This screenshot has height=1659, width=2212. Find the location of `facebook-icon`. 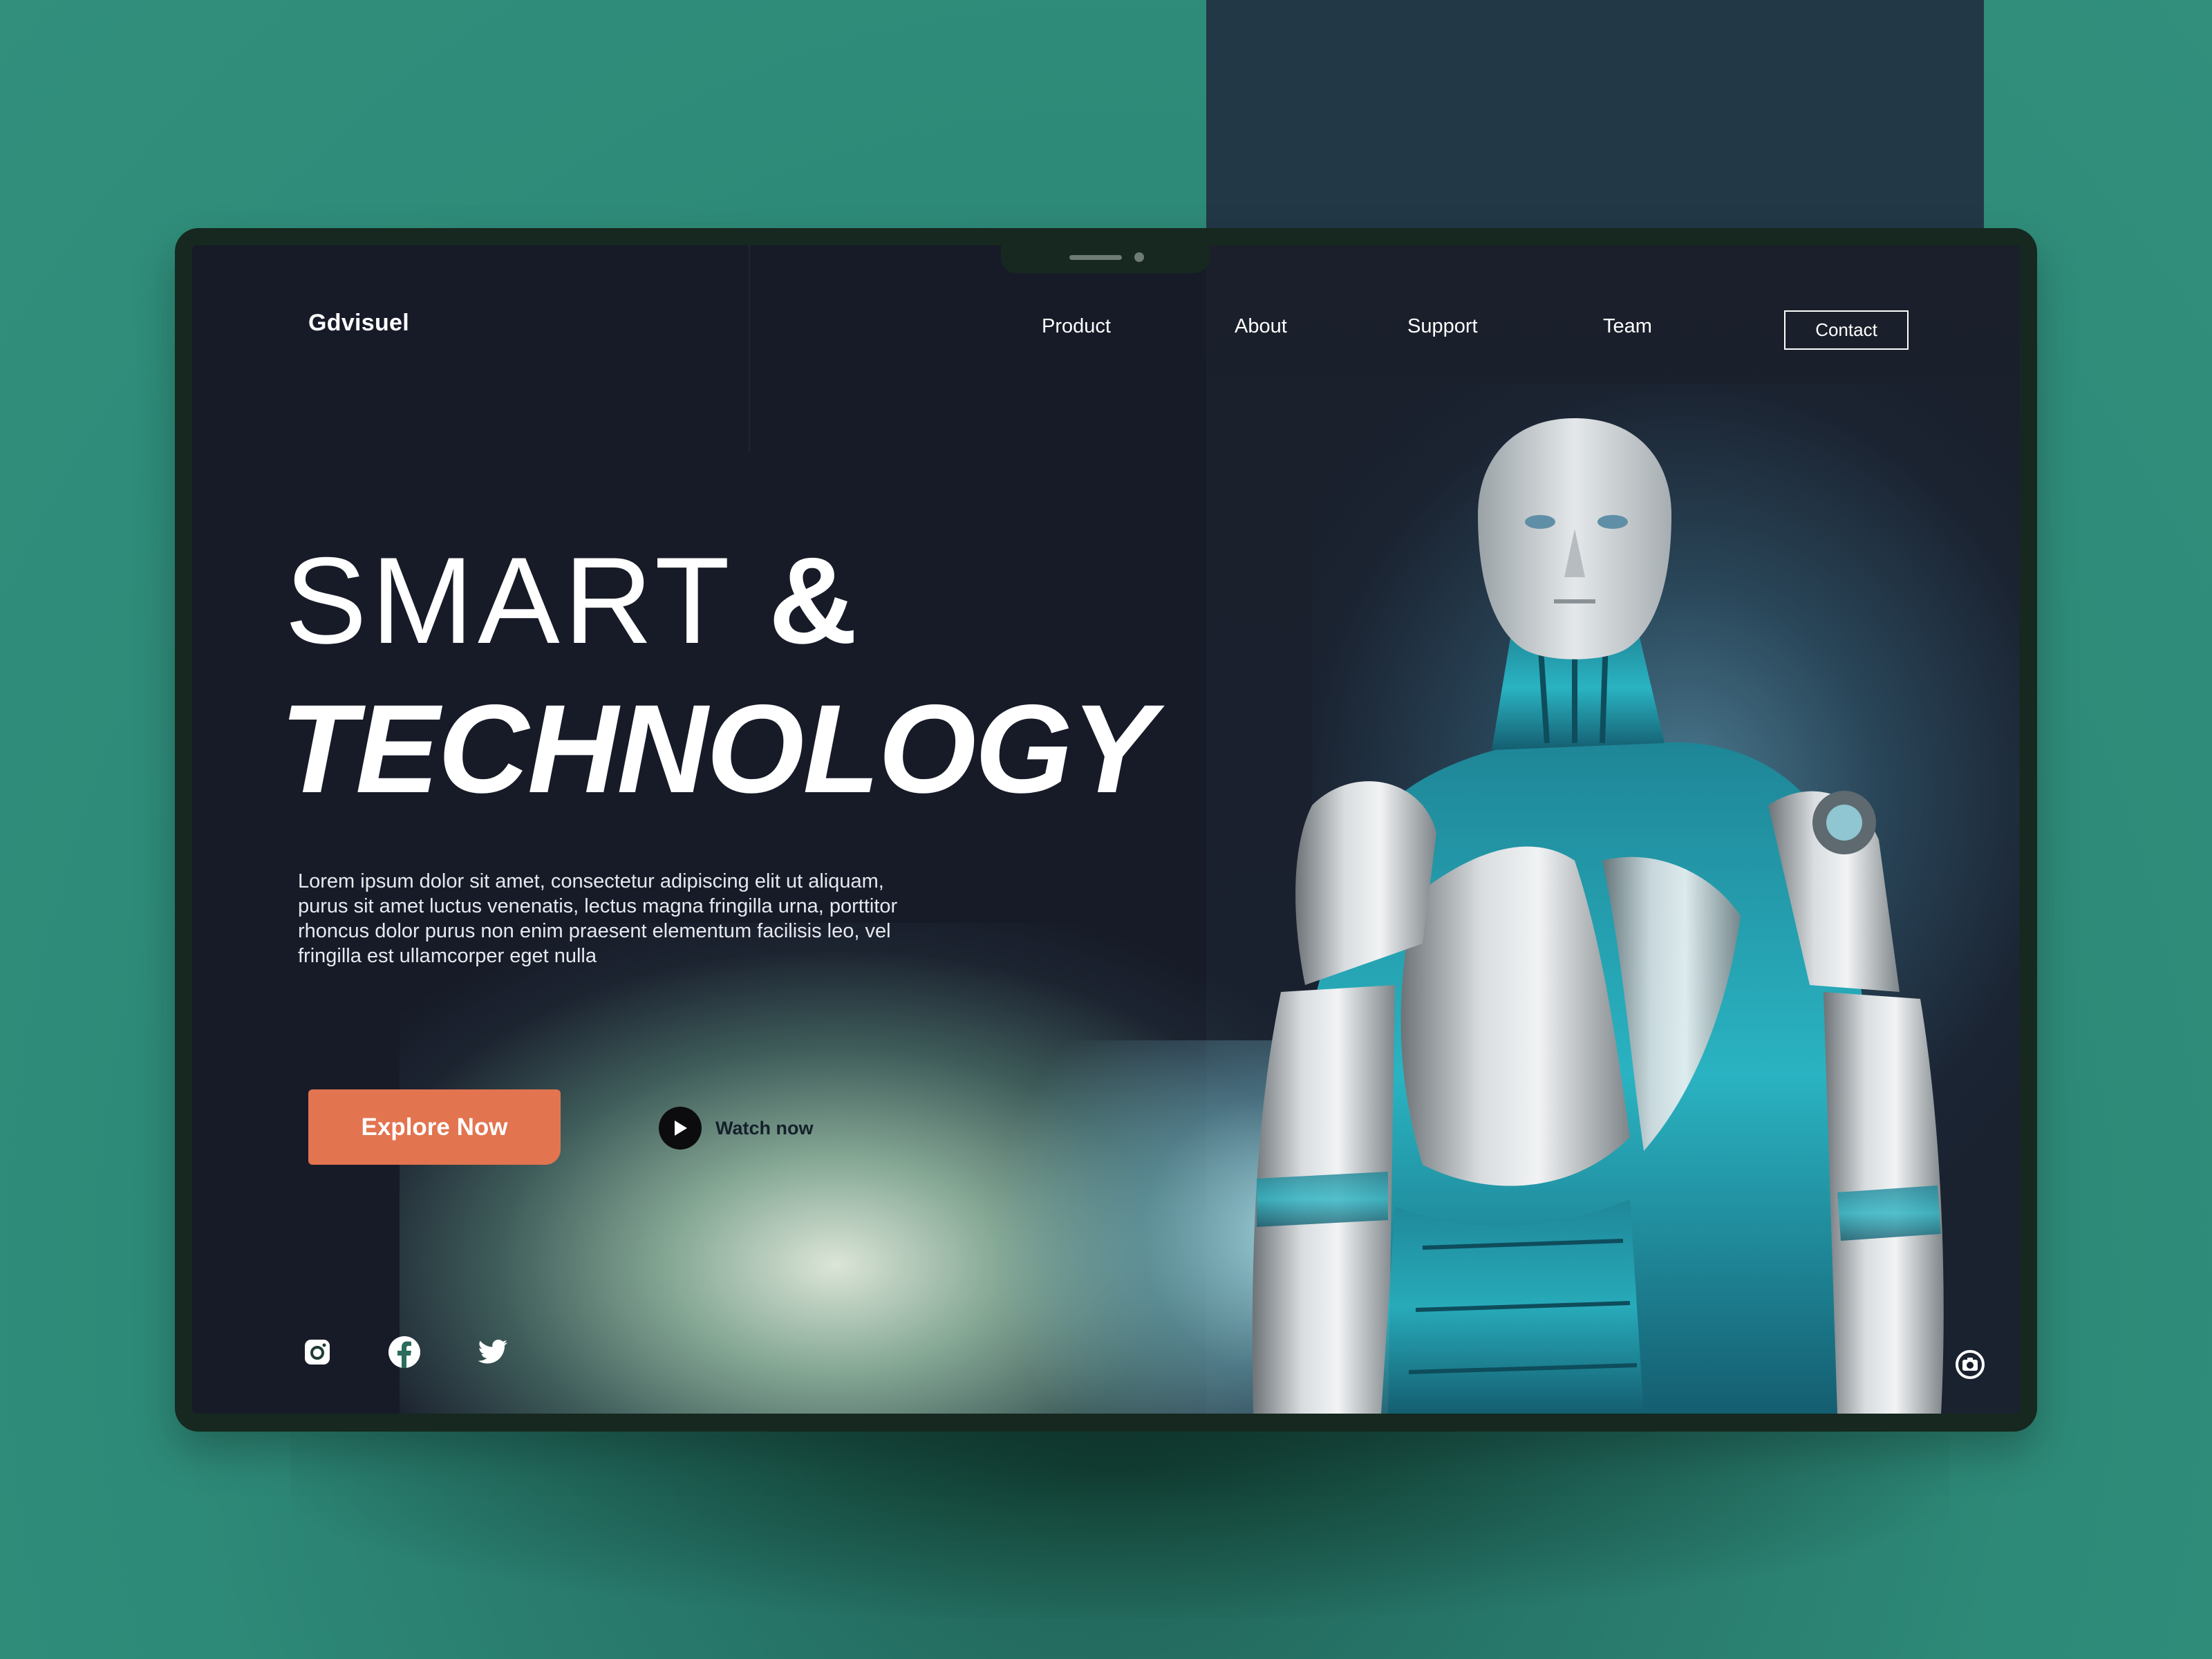

facebook-icon is located at coordinates (404, 1352).